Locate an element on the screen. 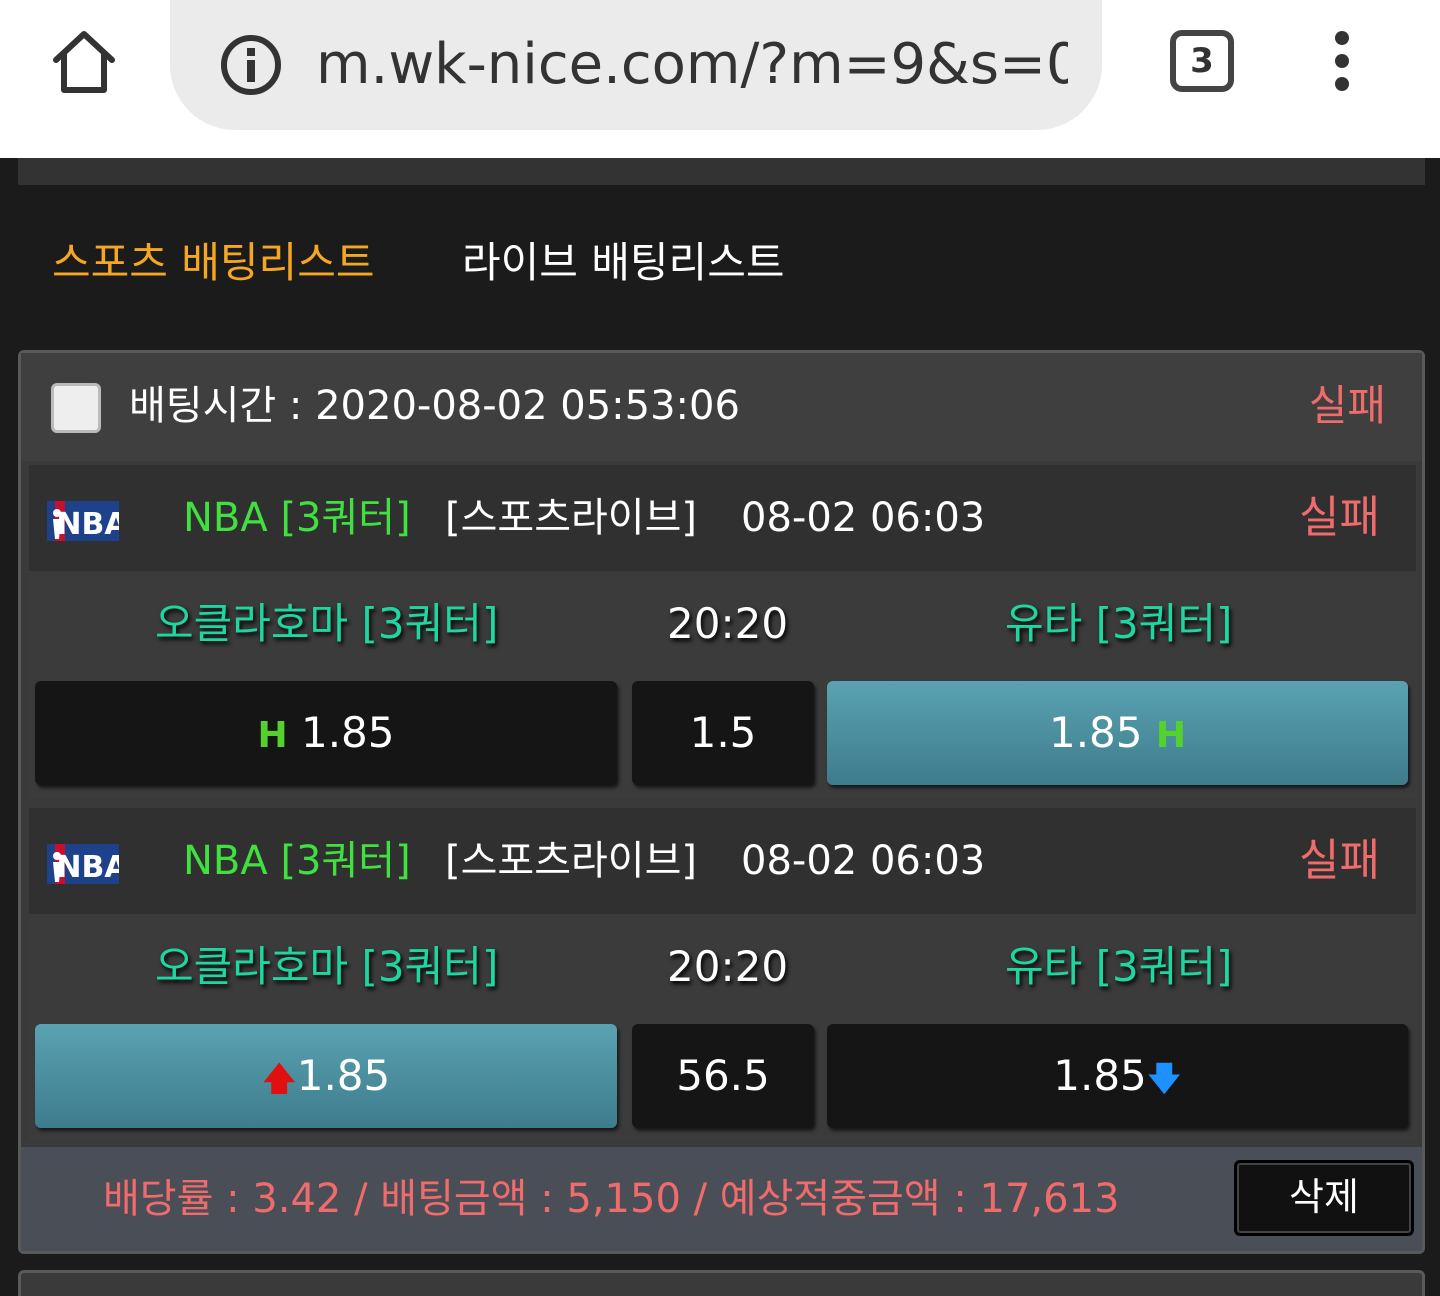 The height and width of the screenshot is (1296, 1440). odds-row: H 1.85 1.5 1.85 H is located at coordinates (722, 737).